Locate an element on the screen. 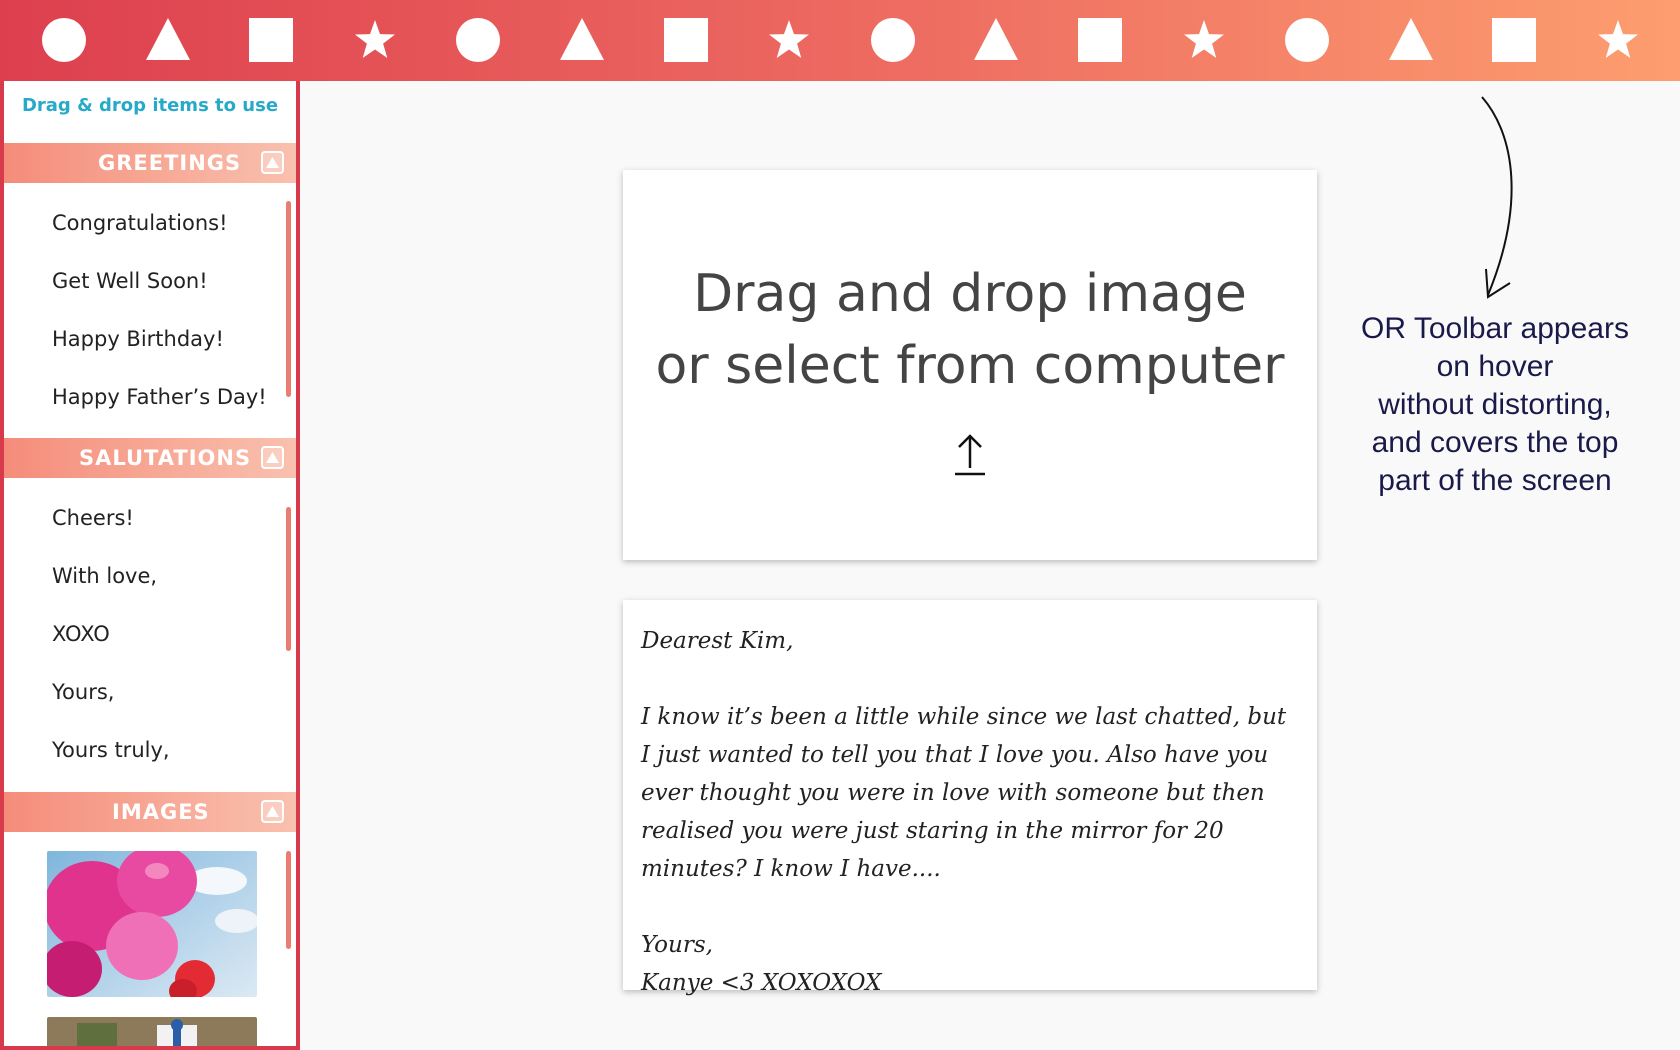  salutation-item: With love, is located at coordinates (104, 576).